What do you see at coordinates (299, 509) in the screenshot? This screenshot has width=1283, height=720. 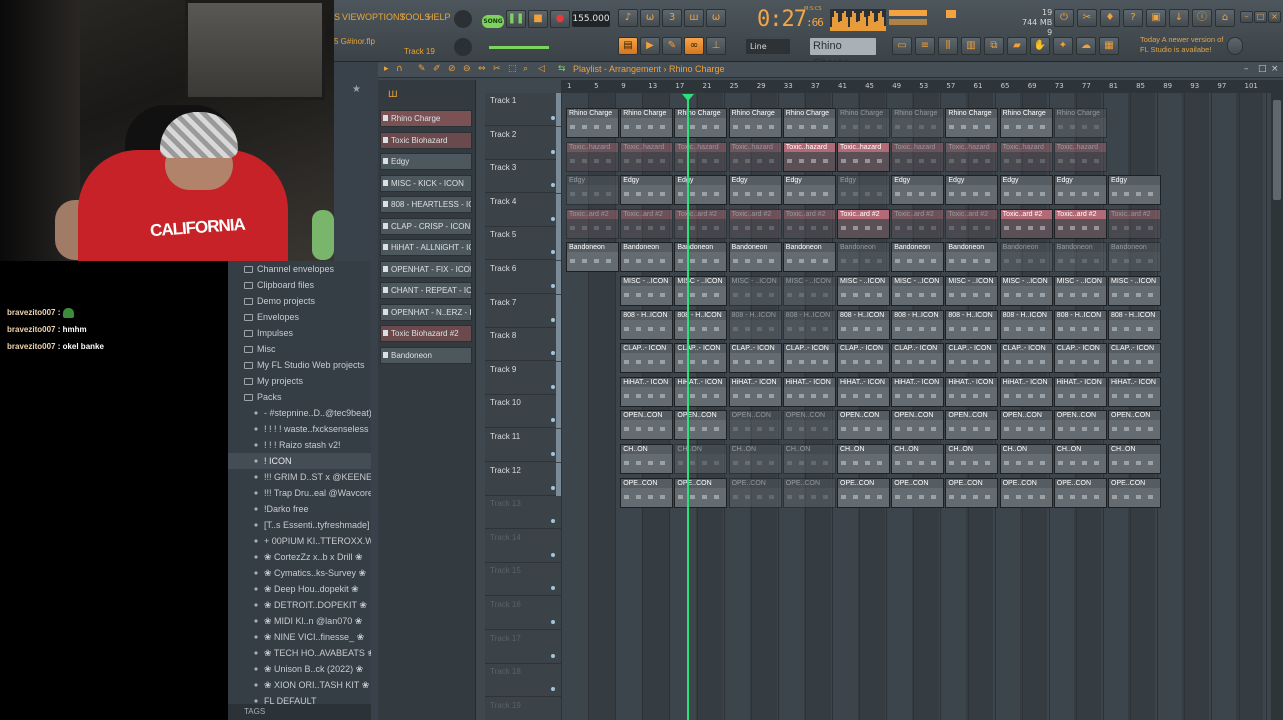 I see `browser-item: !Darko free` at bounding box center [299, 509].